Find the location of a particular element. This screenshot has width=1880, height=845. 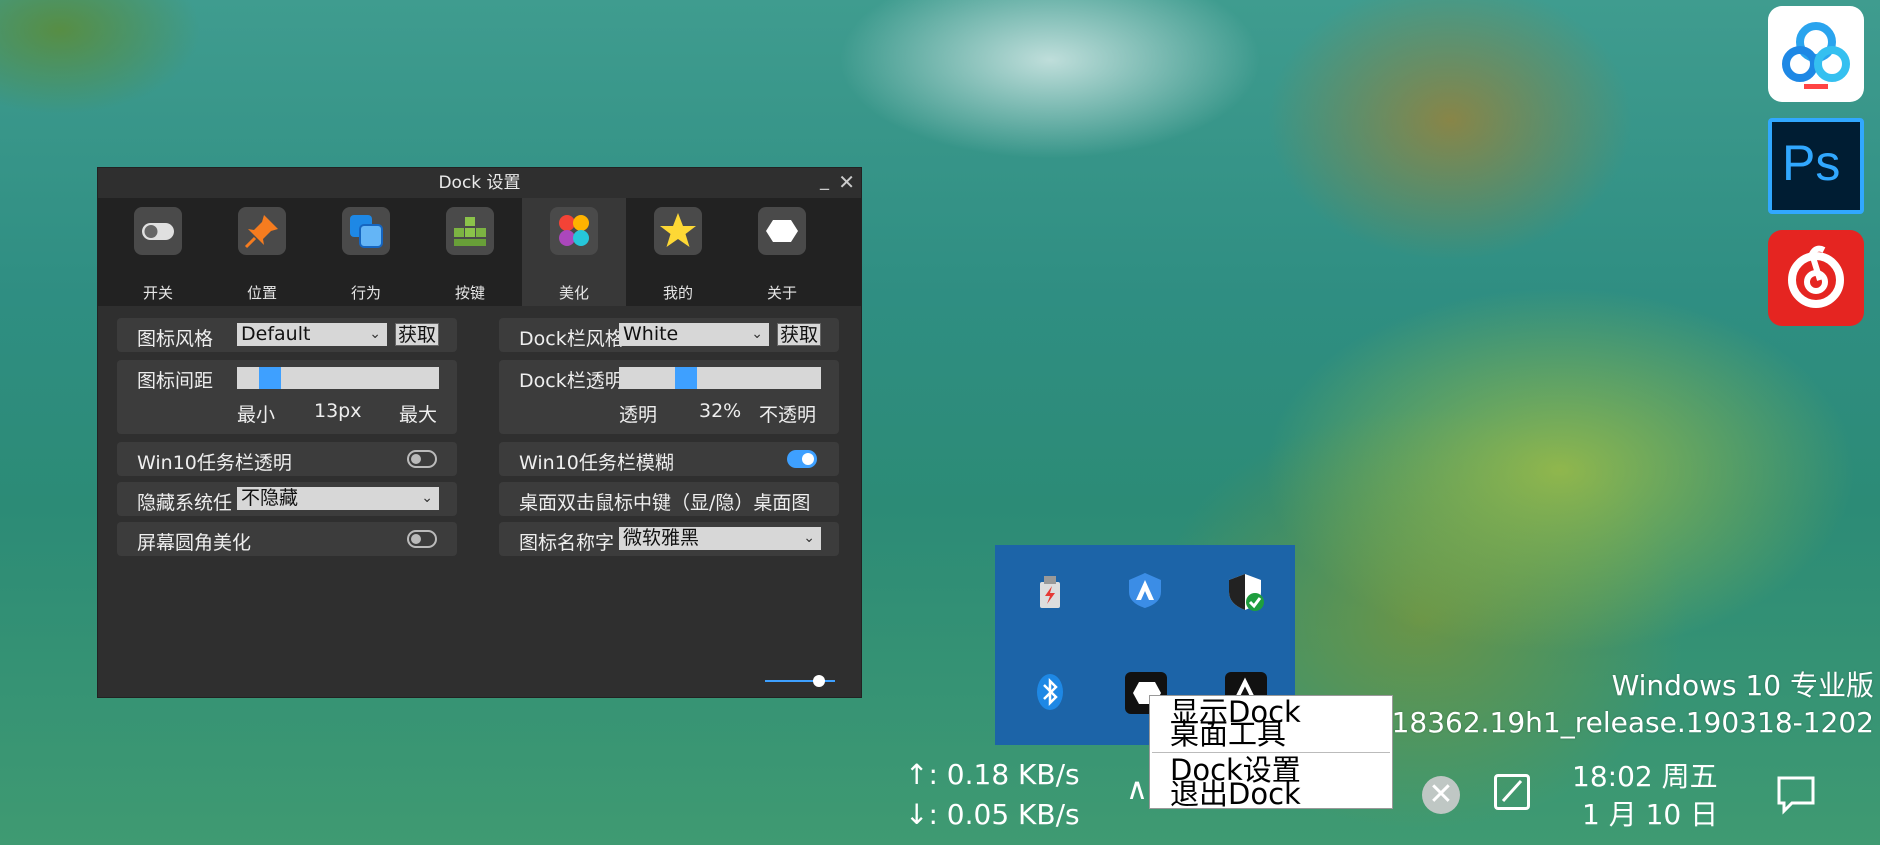

win10-taskbar-blur-label: Win10任务栏模糊 is located at coordinates (596, 463).